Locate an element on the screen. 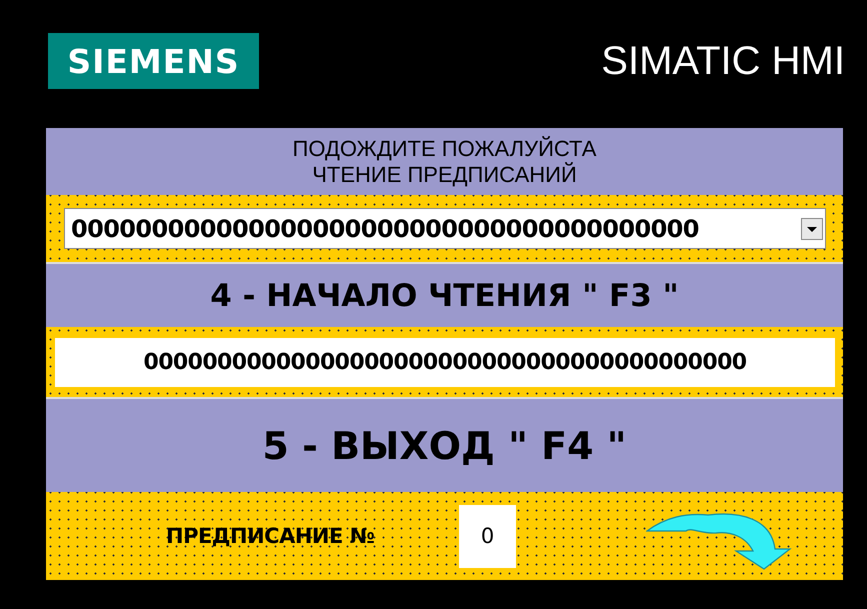 This screenshot has height=609, width=867. exit-button: 5 - ВЫХОД " F4 " is located at coordinates (444, 444).